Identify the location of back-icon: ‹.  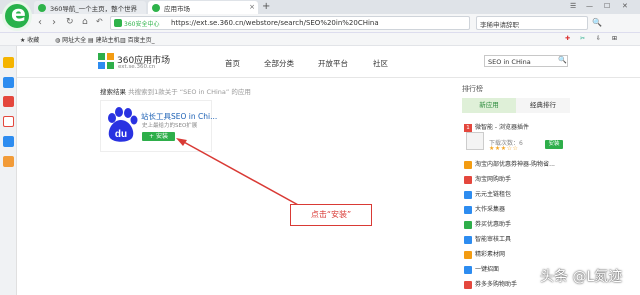
(40, 22).